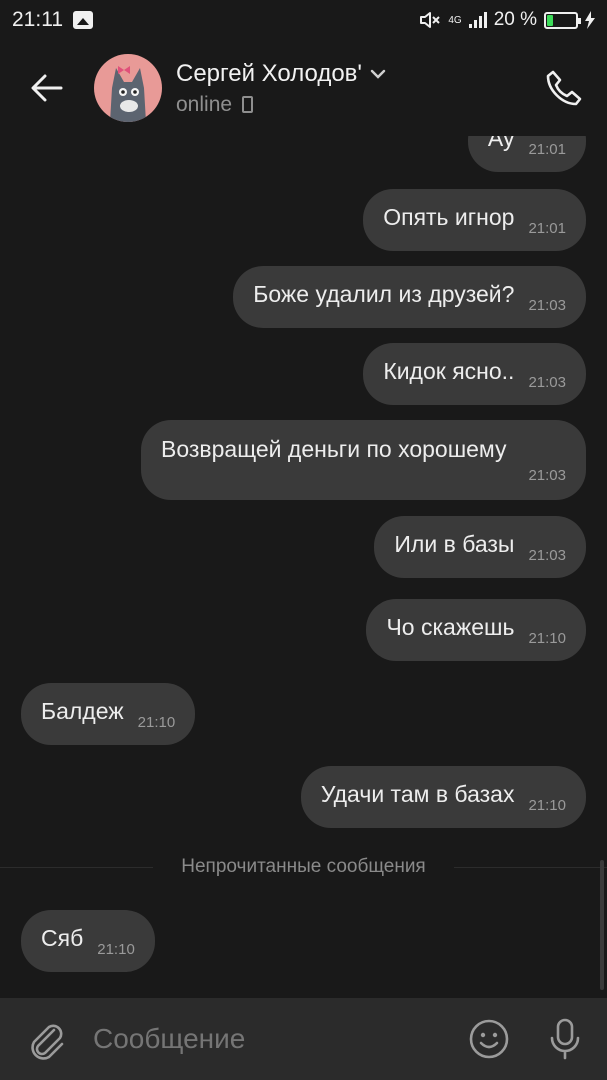 Image resolution: width=607 pixels, height=1080 pixels. I want to click on voice-message-button, so click(565, 1039).